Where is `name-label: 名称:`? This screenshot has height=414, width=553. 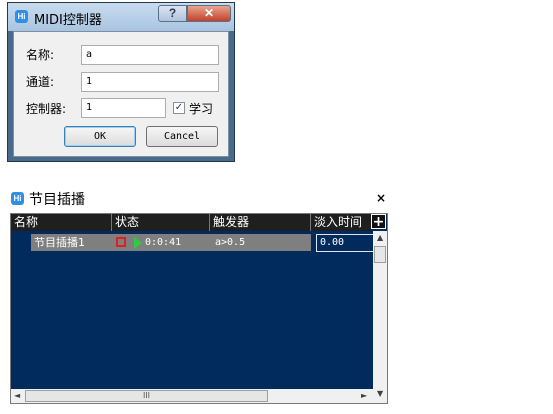
name-label: 名称: is located at coordinates (40, 55).